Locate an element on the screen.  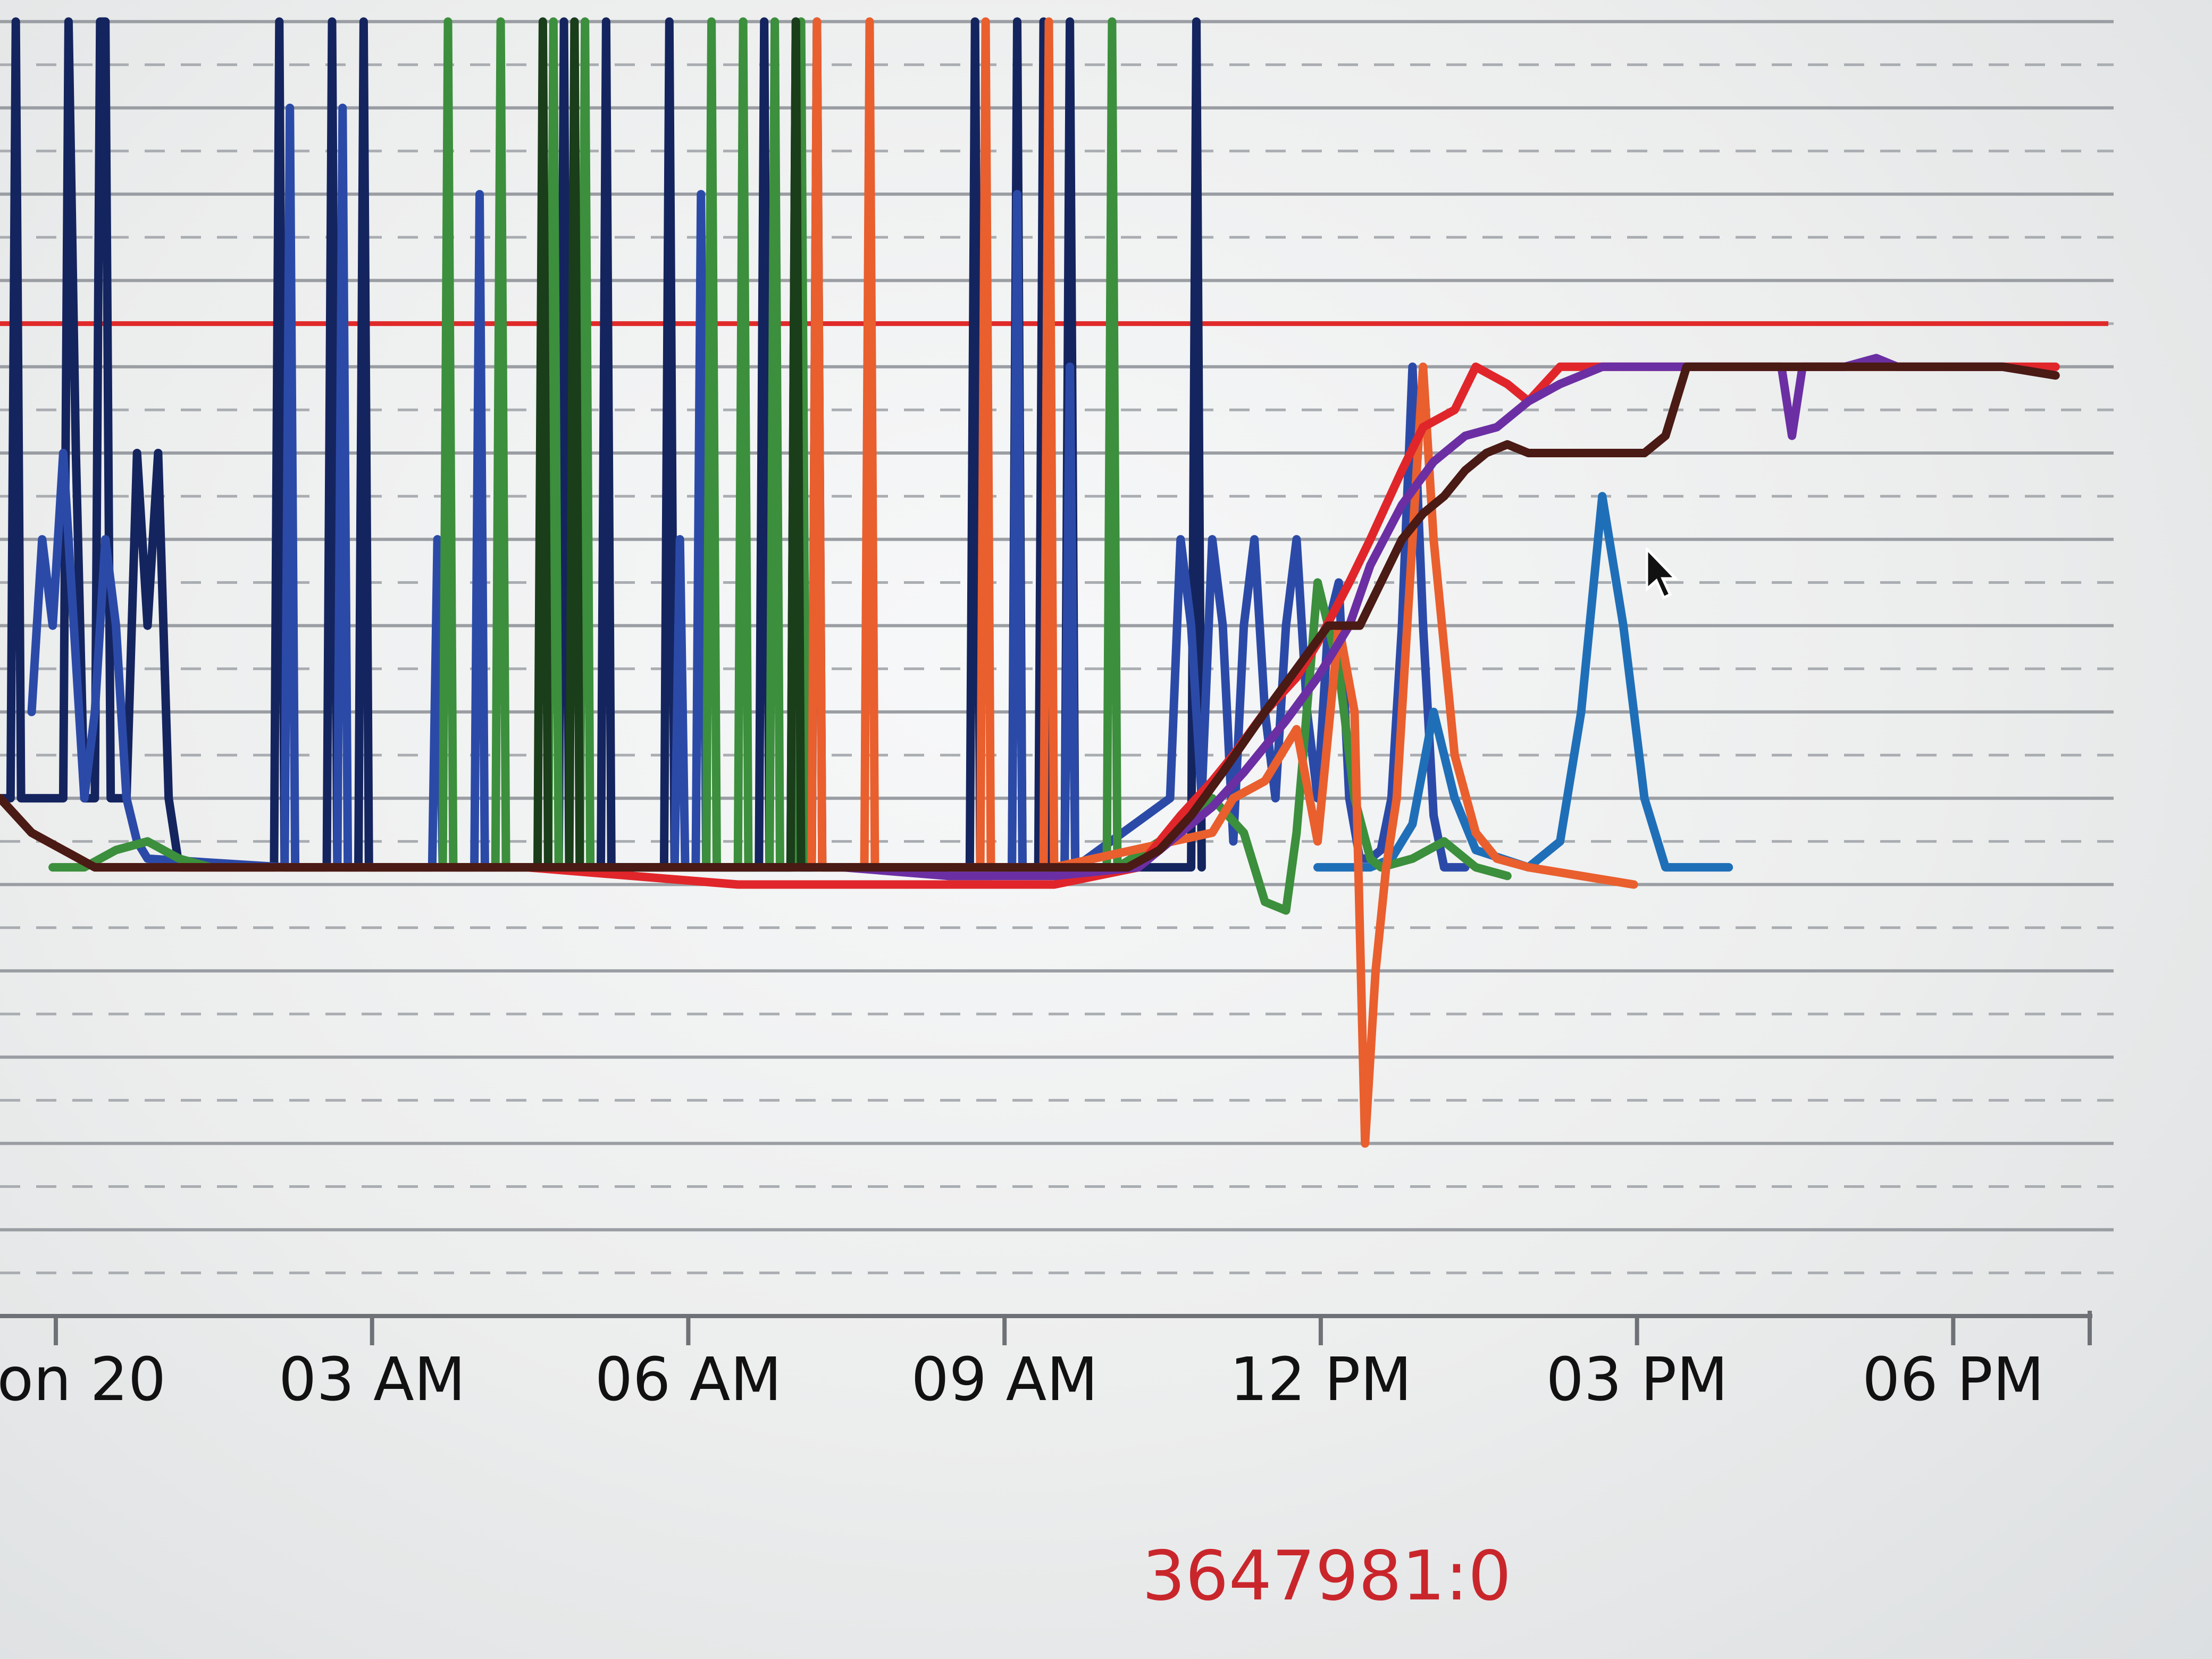
x-tick-label: 06 PM is located at coordinates (1953, 1379).